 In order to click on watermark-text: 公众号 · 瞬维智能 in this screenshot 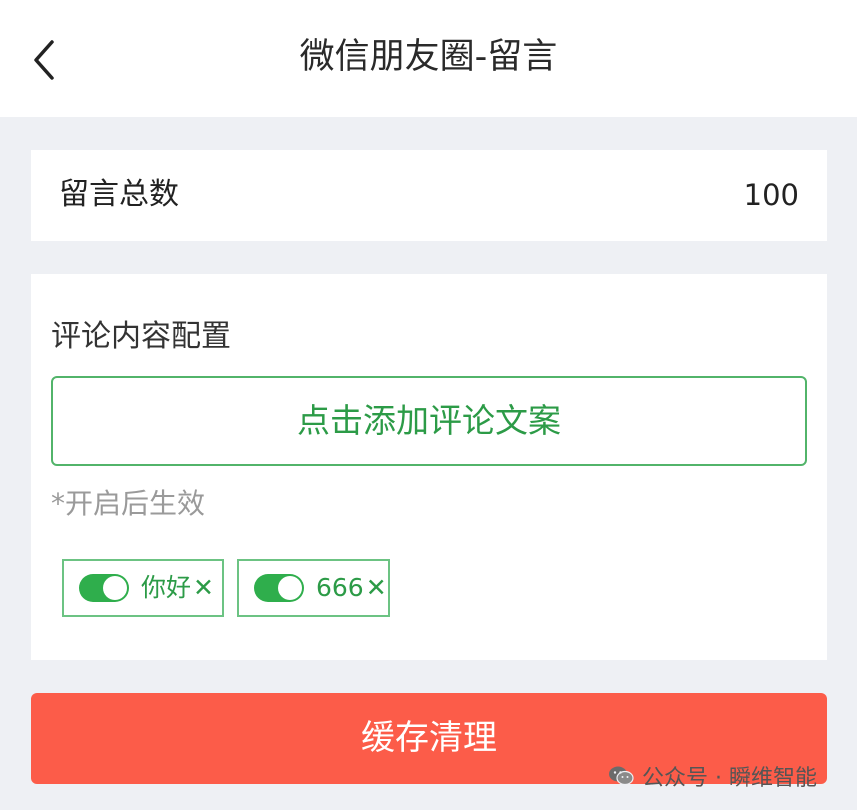, I will do `click(729, 778)`.